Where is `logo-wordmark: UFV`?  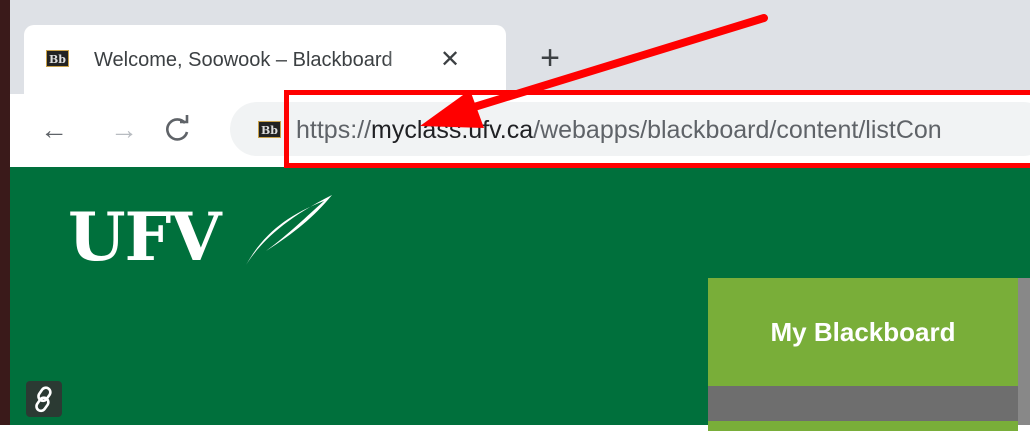
logo-wordmark: UFV is located at coordinates (145, 237).